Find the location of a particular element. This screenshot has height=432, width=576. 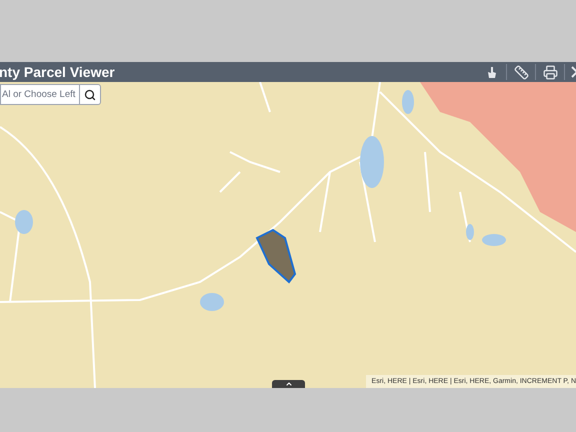

panel-toggle-button is located at coordinates (288, 384).